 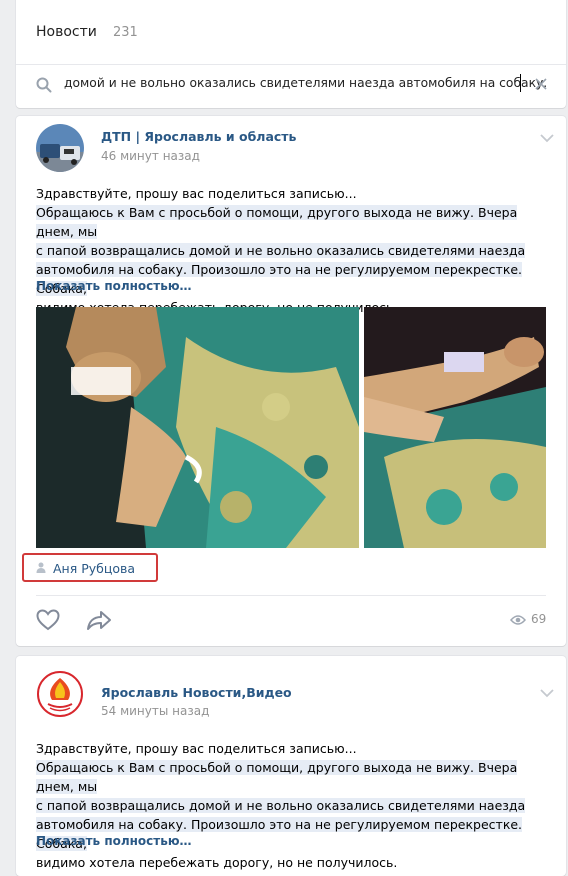 I want to click on post-time: 54 минуты назад, so click(x=155, y=711).